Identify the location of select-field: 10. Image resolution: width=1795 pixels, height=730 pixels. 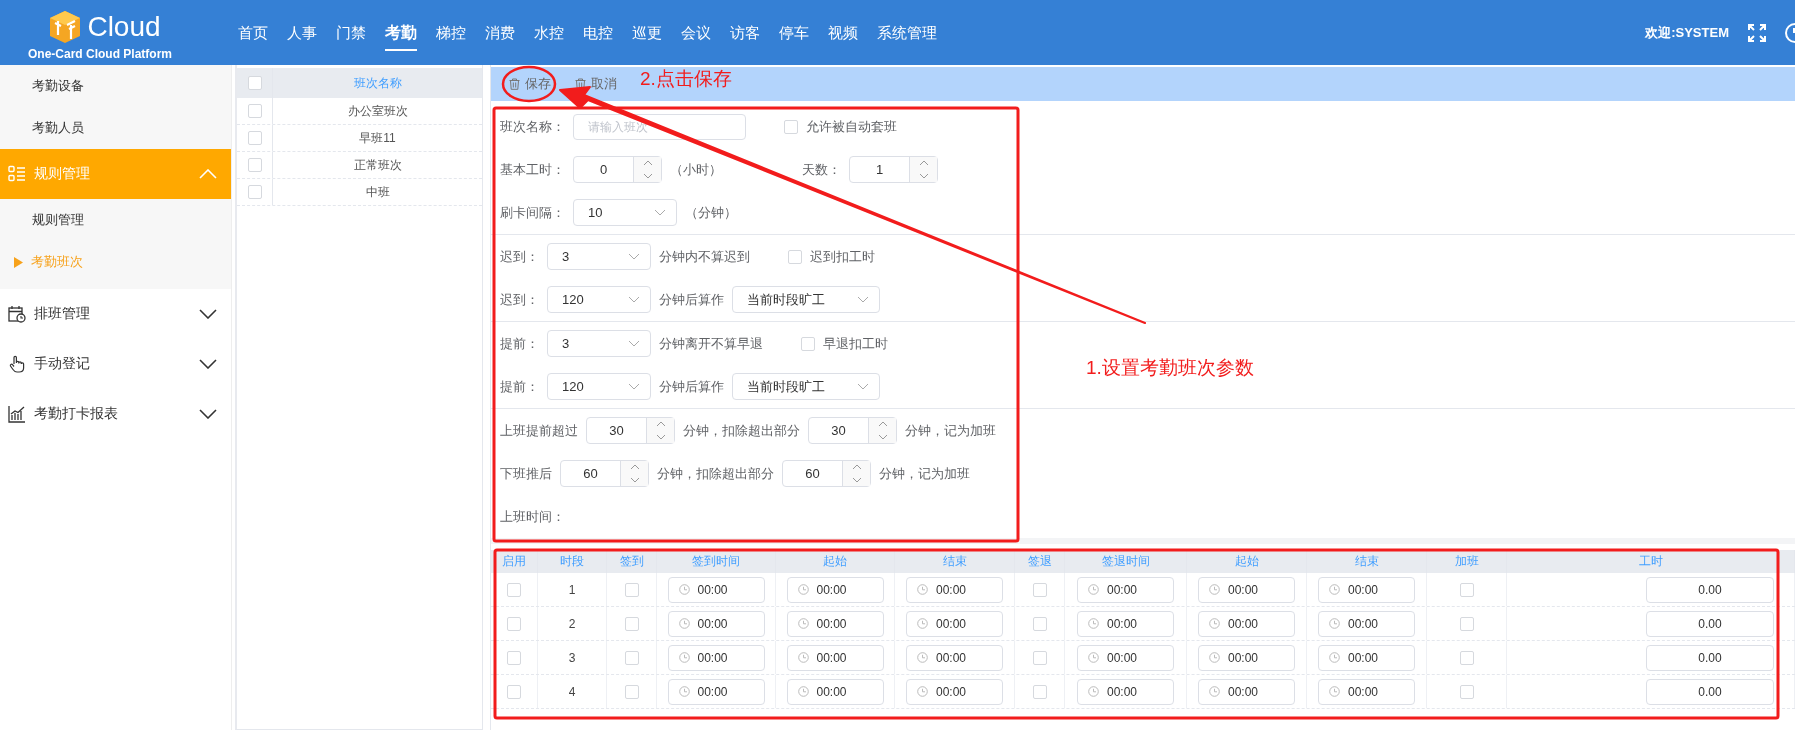
(625, 212).